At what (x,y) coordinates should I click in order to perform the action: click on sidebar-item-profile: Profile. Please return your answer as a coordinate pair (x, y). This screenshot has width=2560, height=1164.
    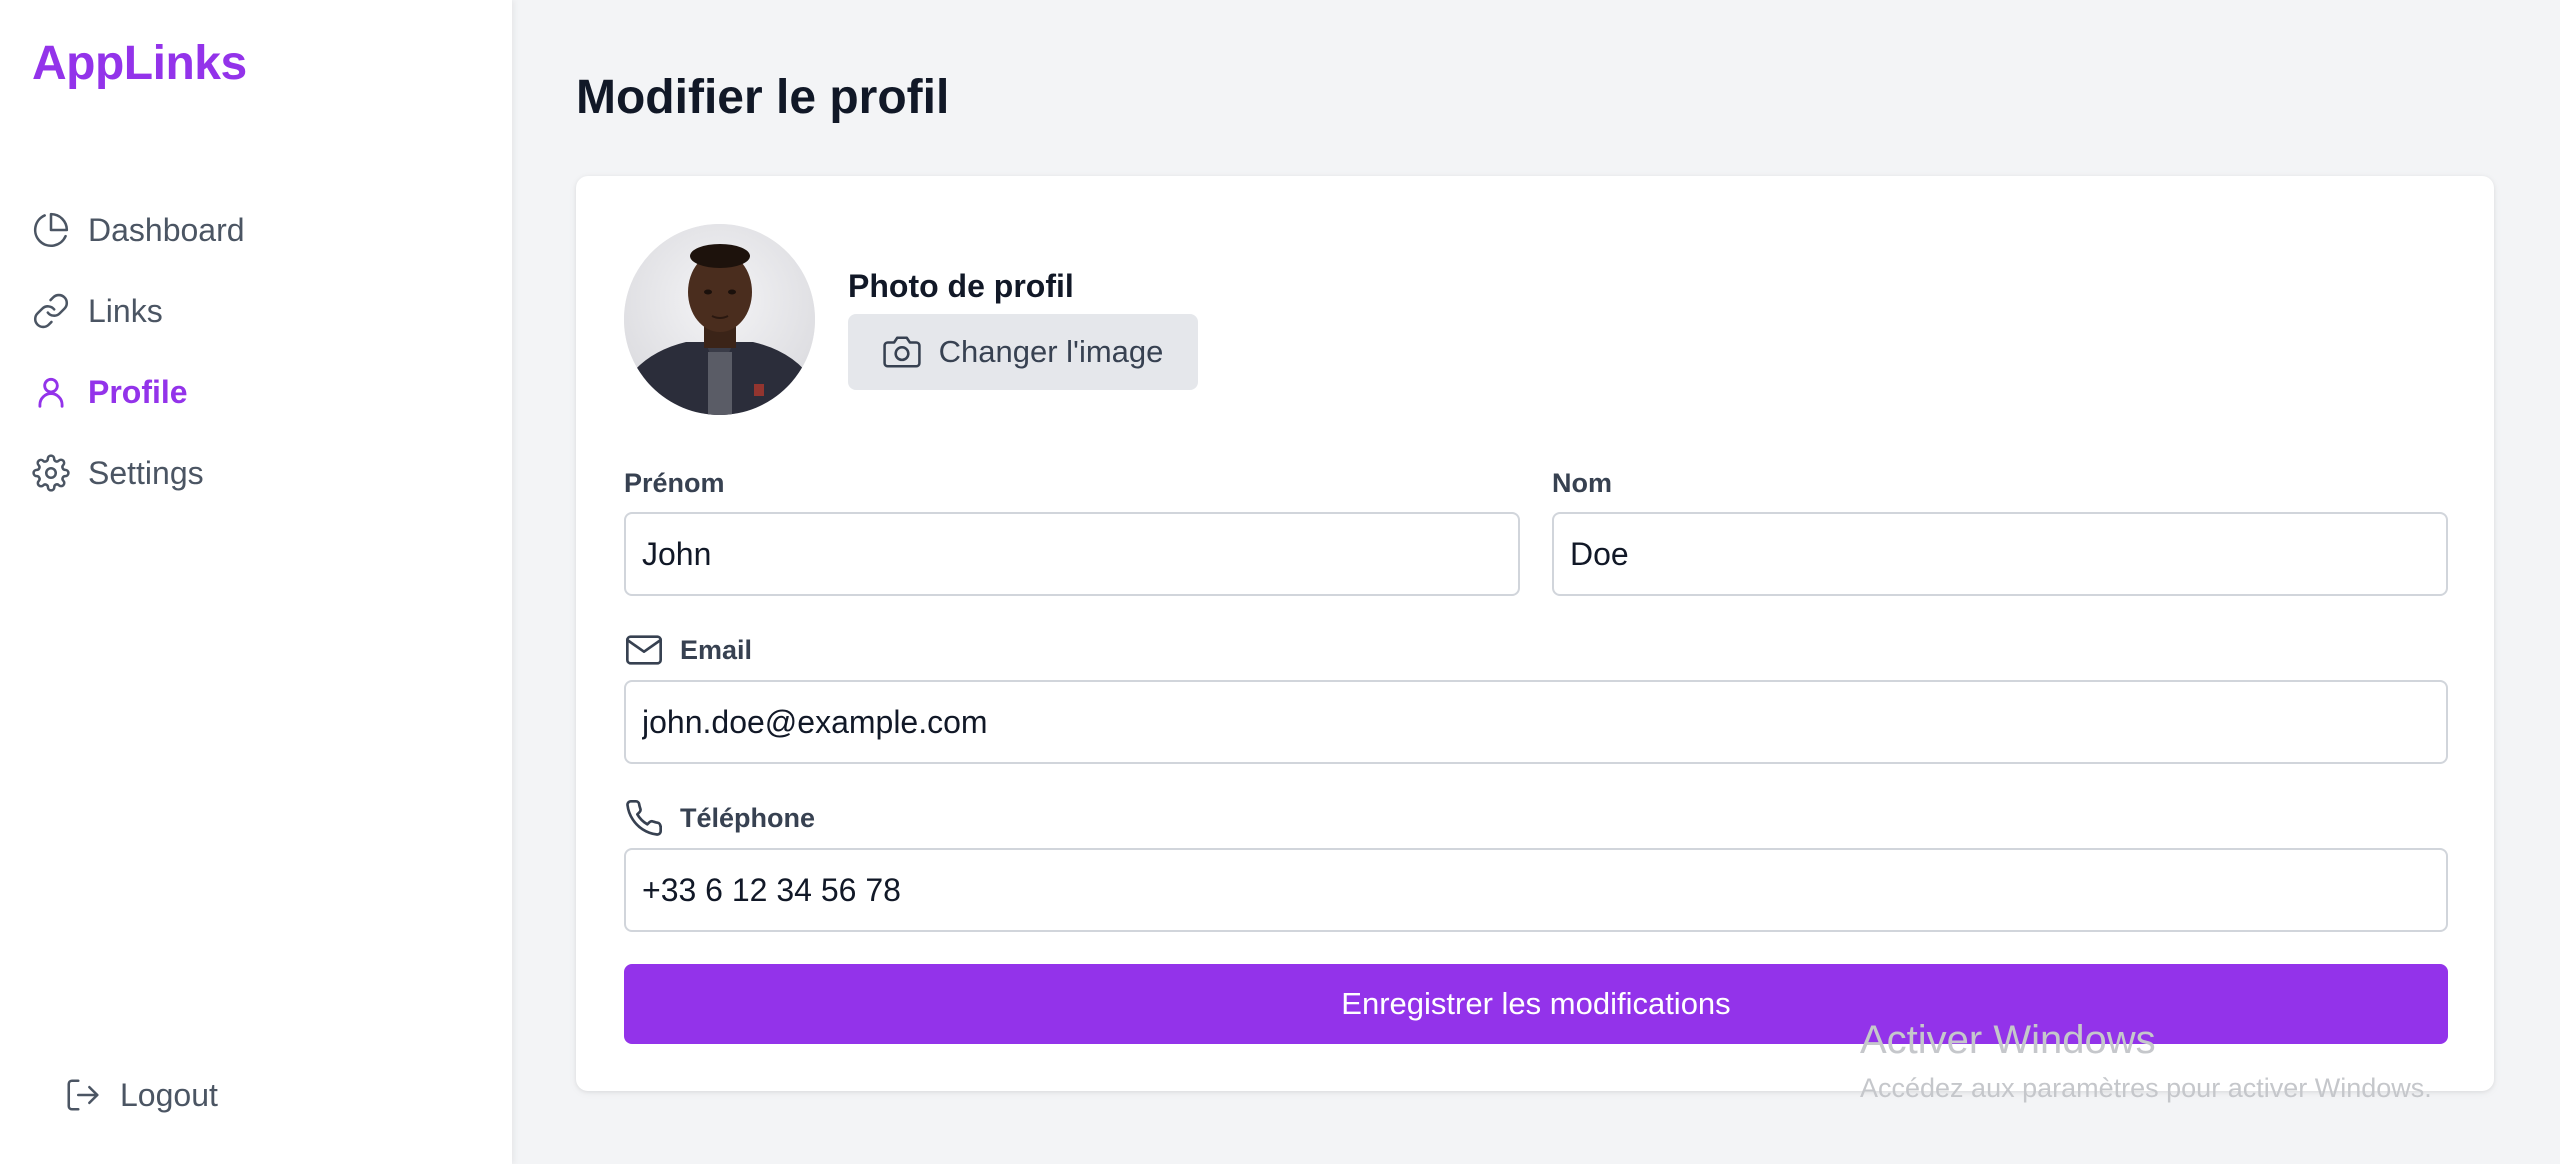
    Looking at the image, I should click on (138, 392).